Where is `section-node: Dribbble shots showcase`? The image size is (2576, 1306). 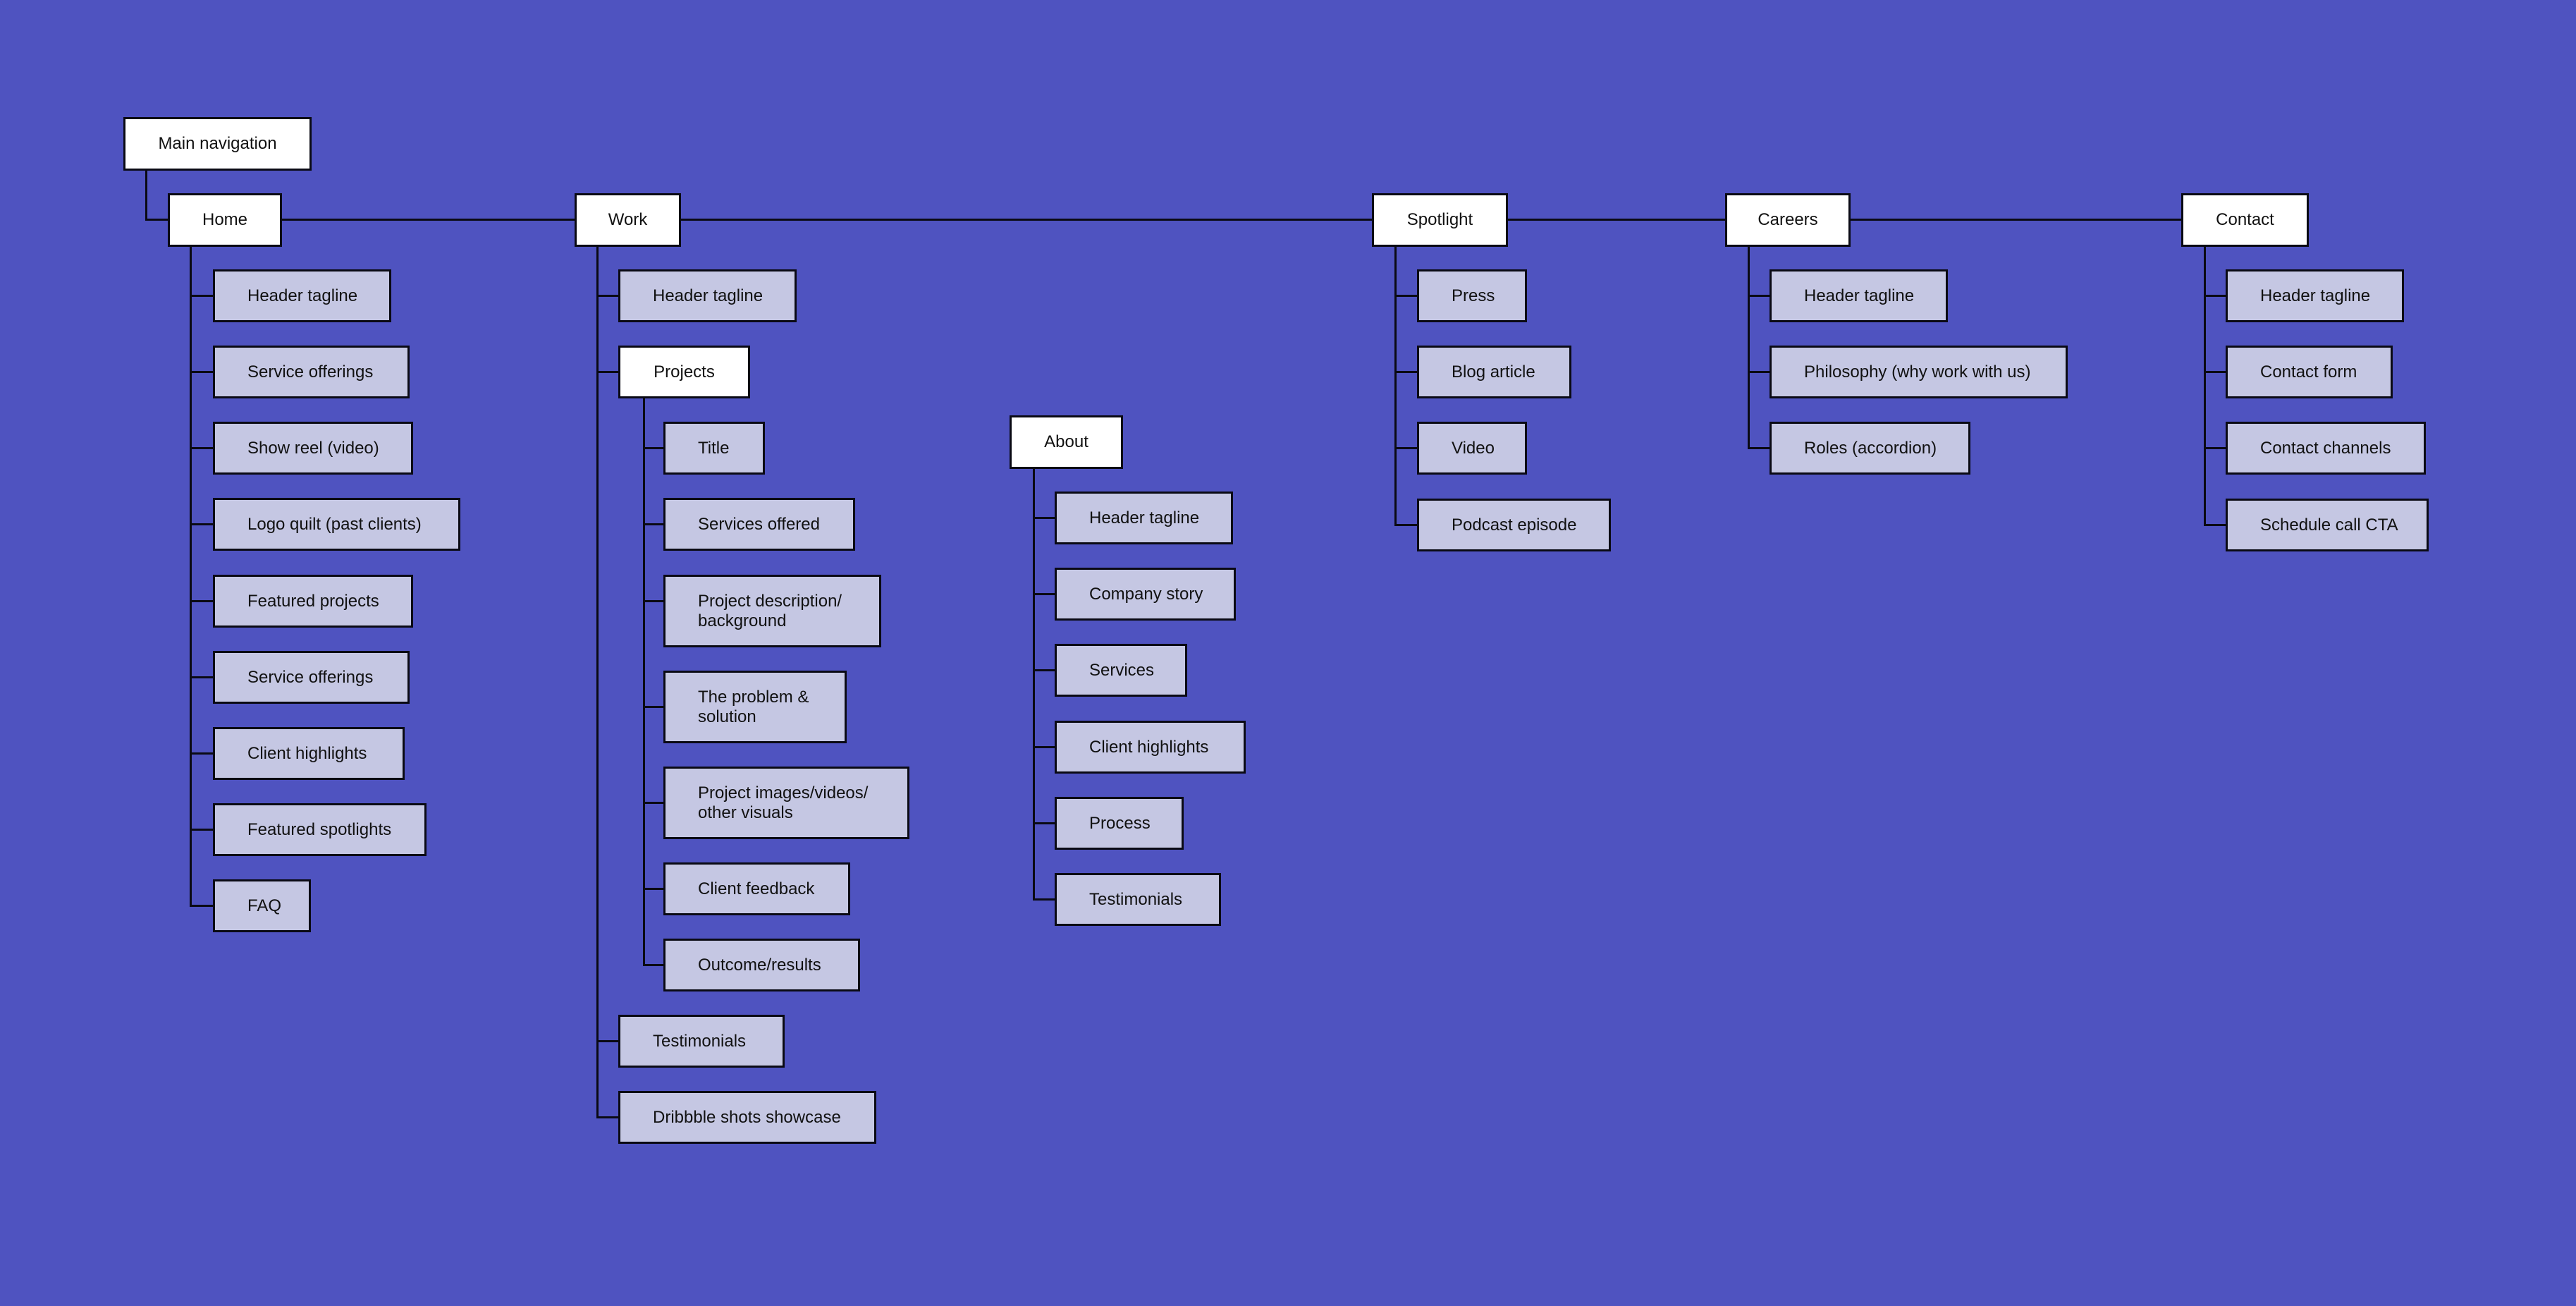 section-node: Dribbble shots showcase is located at coordinates (747, 1117).